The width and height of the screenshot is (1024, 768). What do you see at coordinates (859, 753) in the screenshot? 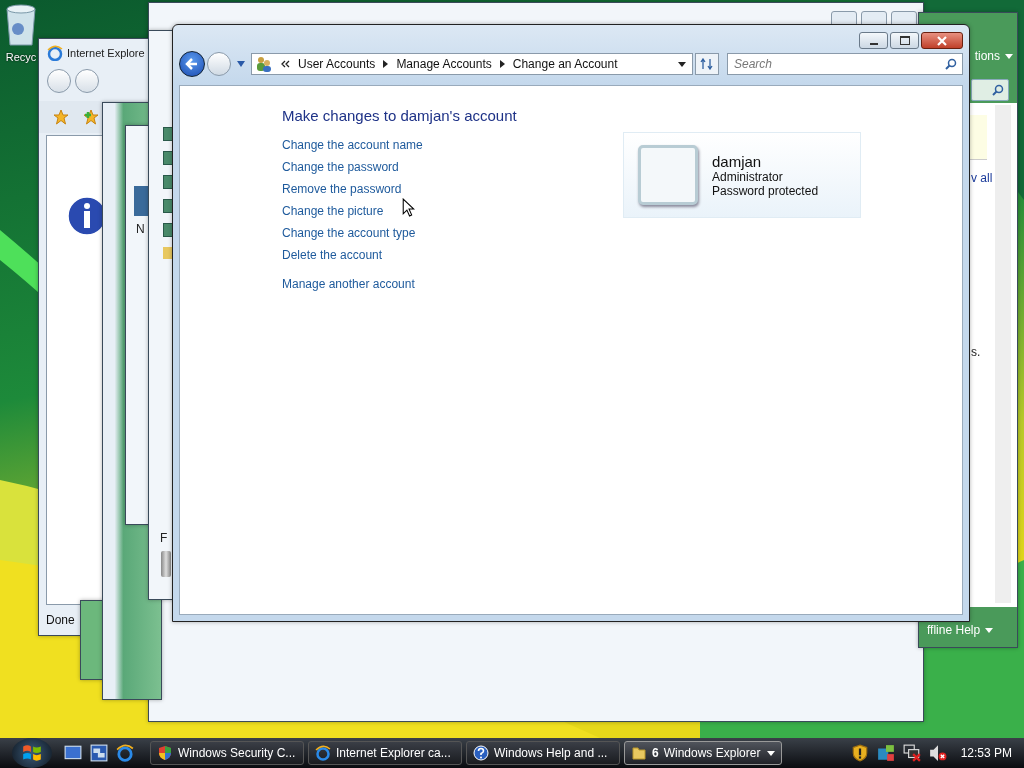
I see `security-shield-icon` at bounding box center [859, 753].